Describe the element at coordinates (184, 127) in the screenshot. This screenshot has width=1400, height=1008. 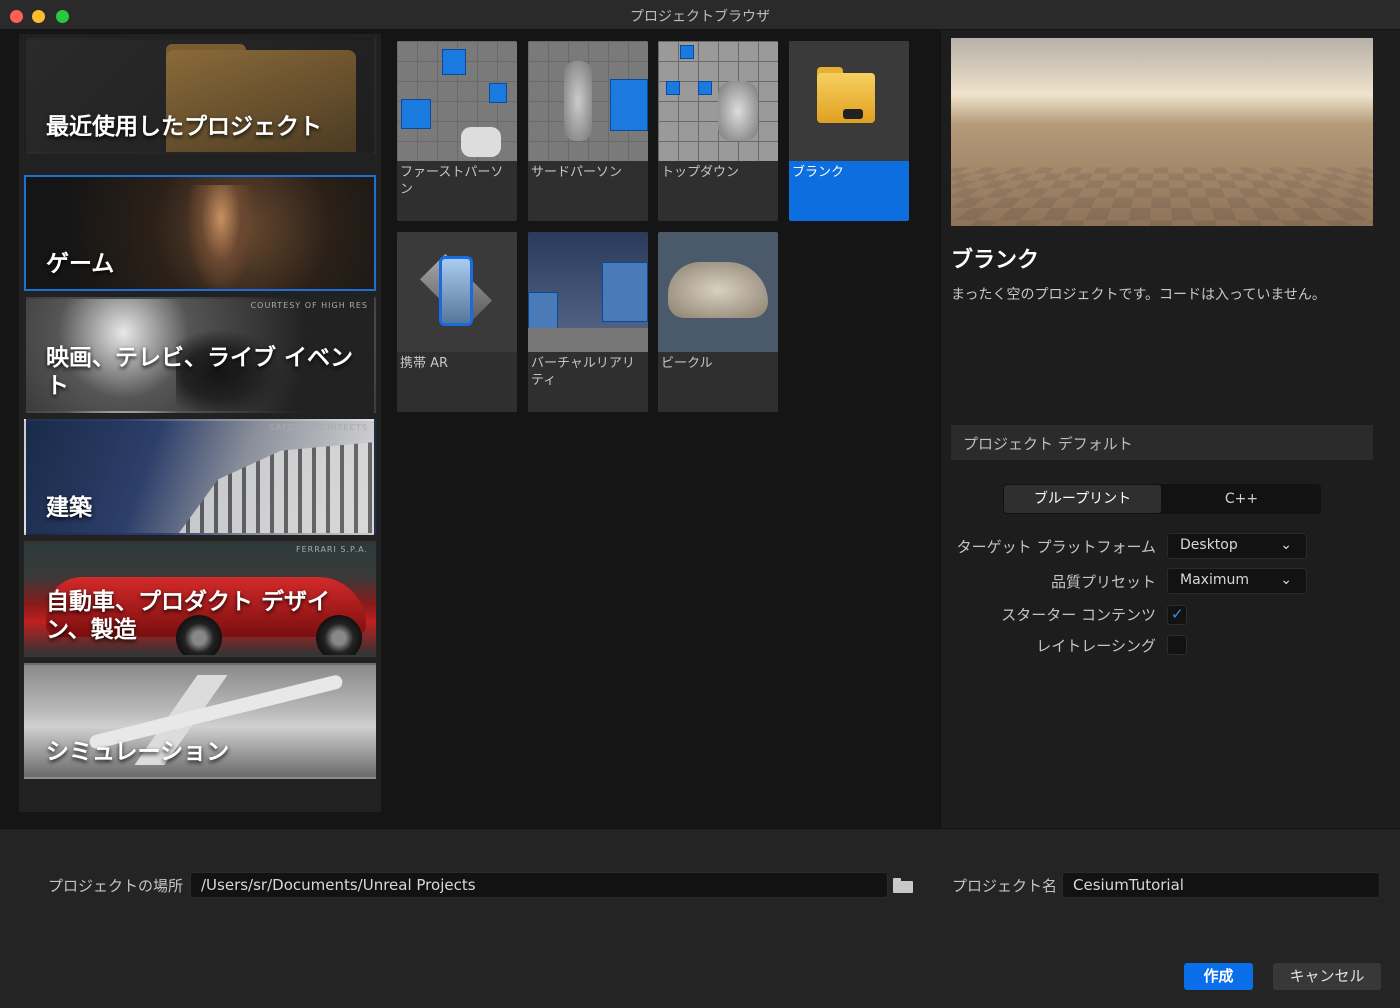
I see `category-label: 最近使用したプロジェクト` at that location.